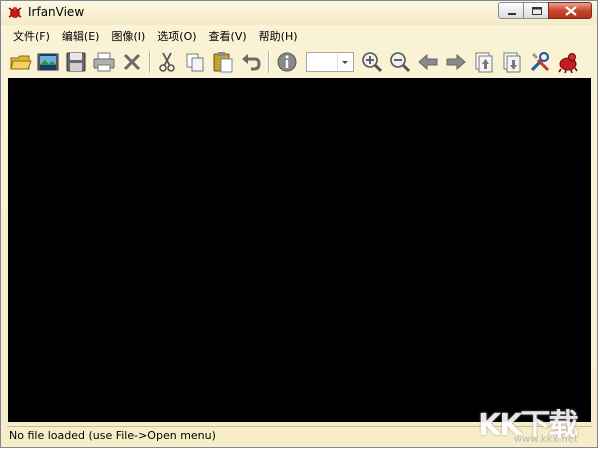 This screenshot has height=450, width=600. I want to click on delete-icon, so click(132, 62).